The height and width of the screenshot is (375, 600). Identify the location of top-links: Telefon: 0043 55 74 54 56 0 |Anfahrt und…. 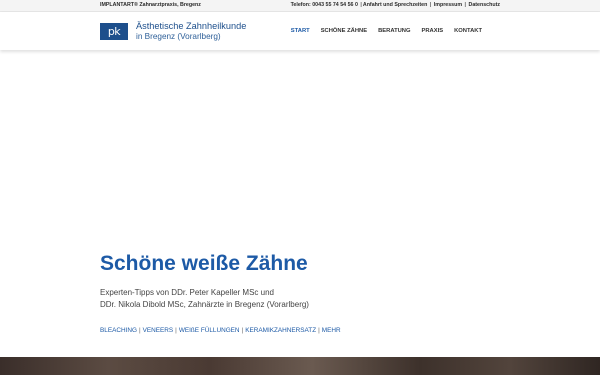
(395, 5).